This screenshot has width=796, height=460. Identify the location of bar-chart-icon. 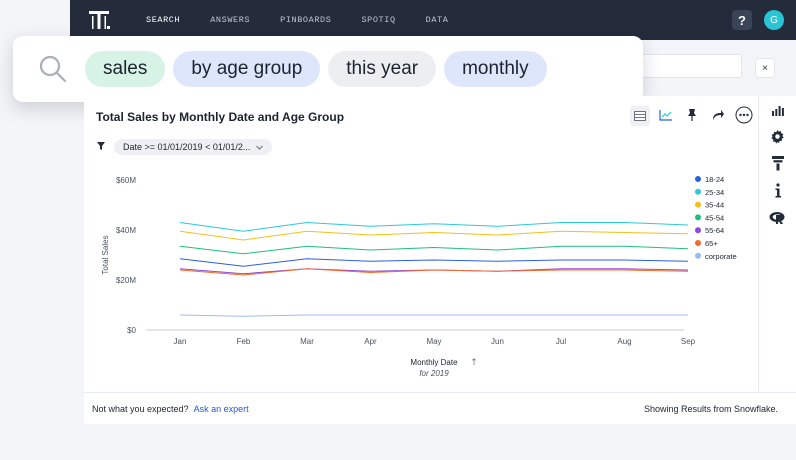
(777, 111).